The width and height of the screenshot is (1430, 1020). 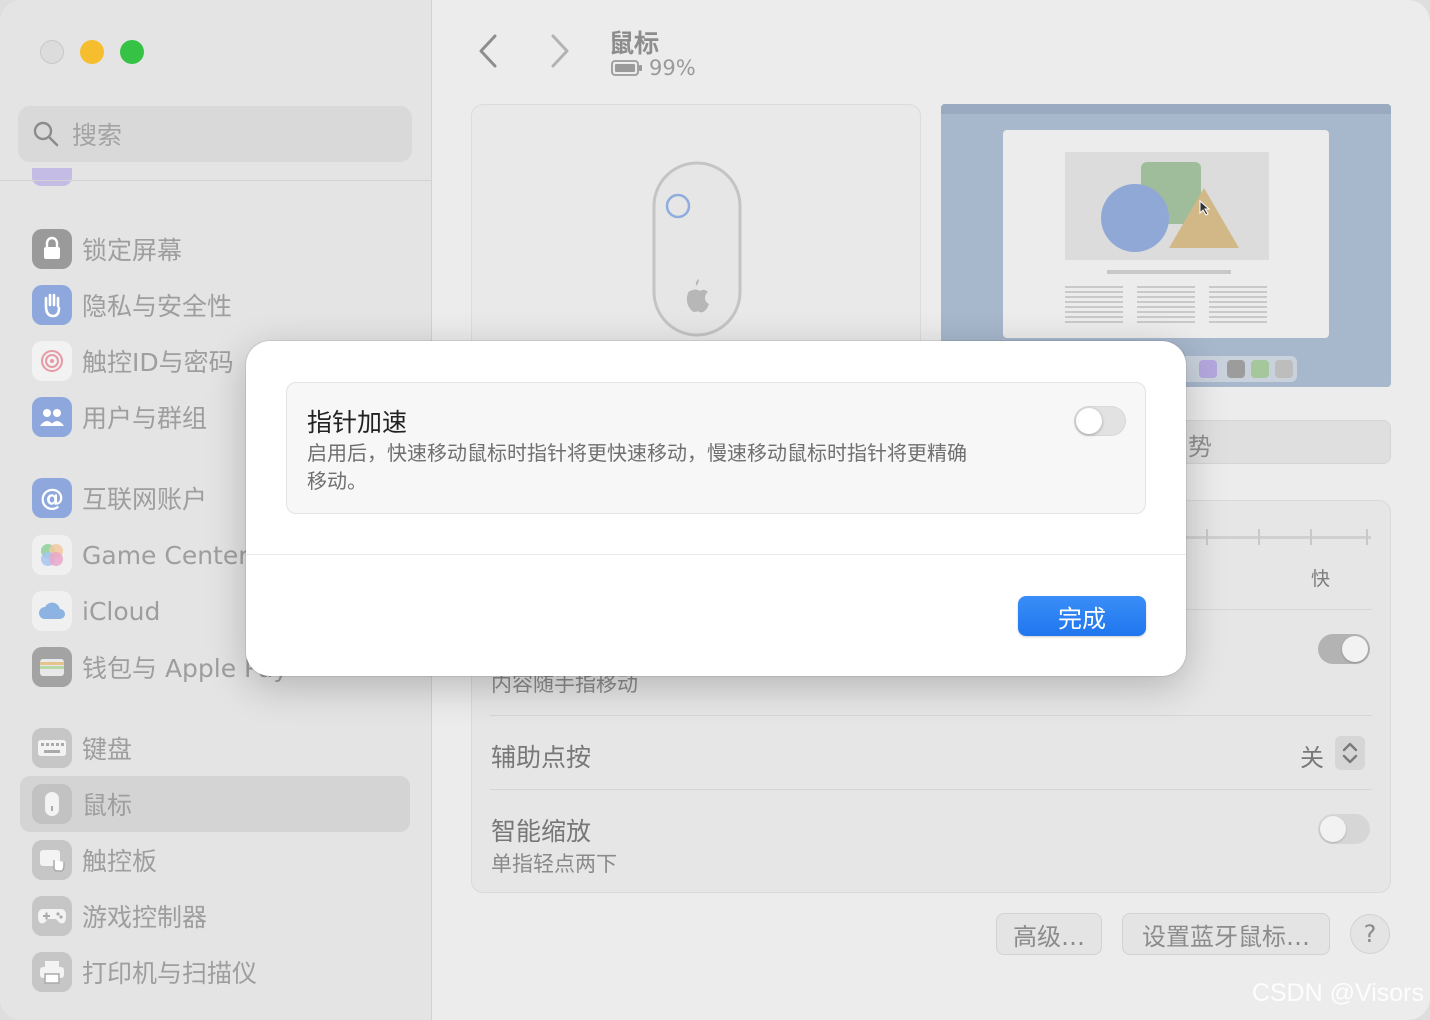 What do you see at coordinates (97, 135) in the screenshot?
I see `search-placeholder: 搜索` at bounding box center [97, 135].